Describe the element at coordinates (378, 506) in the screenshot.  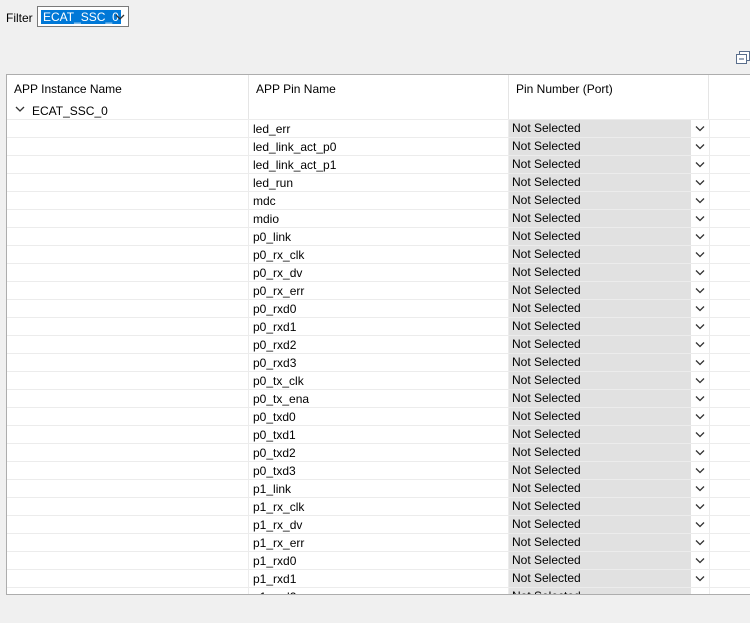
I see `table-row: p1_rx_clk Not Selected` at that location.